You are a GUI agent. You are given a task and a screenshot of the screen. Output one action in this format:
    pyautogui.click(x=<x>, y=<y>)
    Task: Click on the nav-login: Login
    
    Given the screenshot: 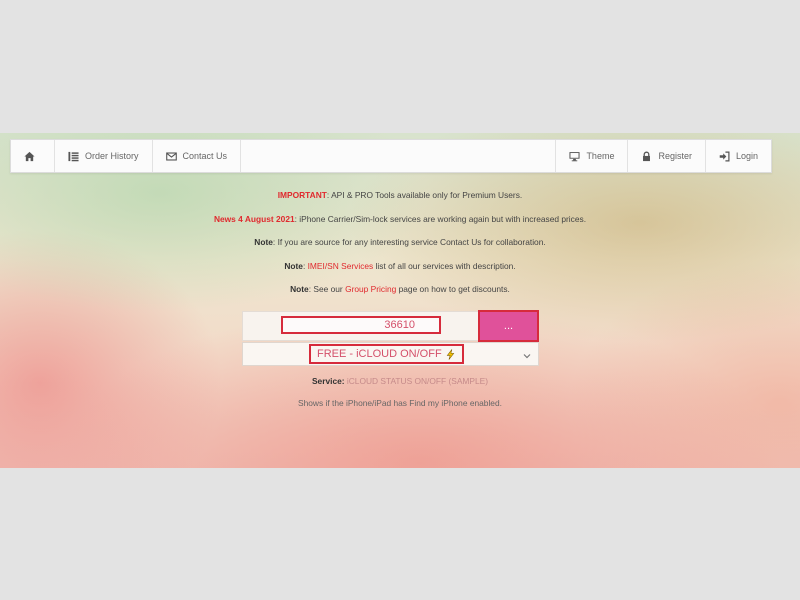 What is the action you would take?
    pyautogui.click(x=737, y=156)
    